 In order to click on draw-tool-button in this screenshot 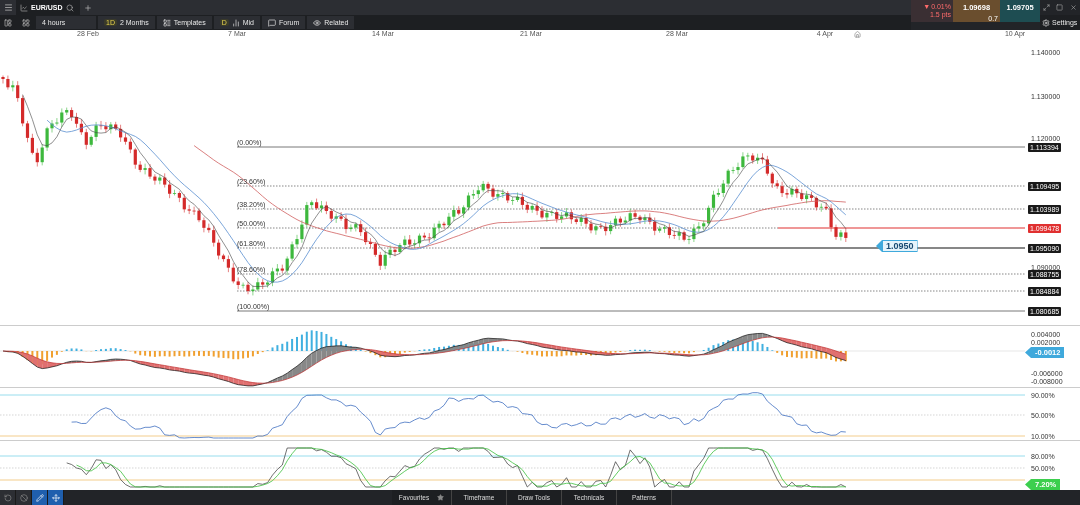, I will do `click(40, 497)`.